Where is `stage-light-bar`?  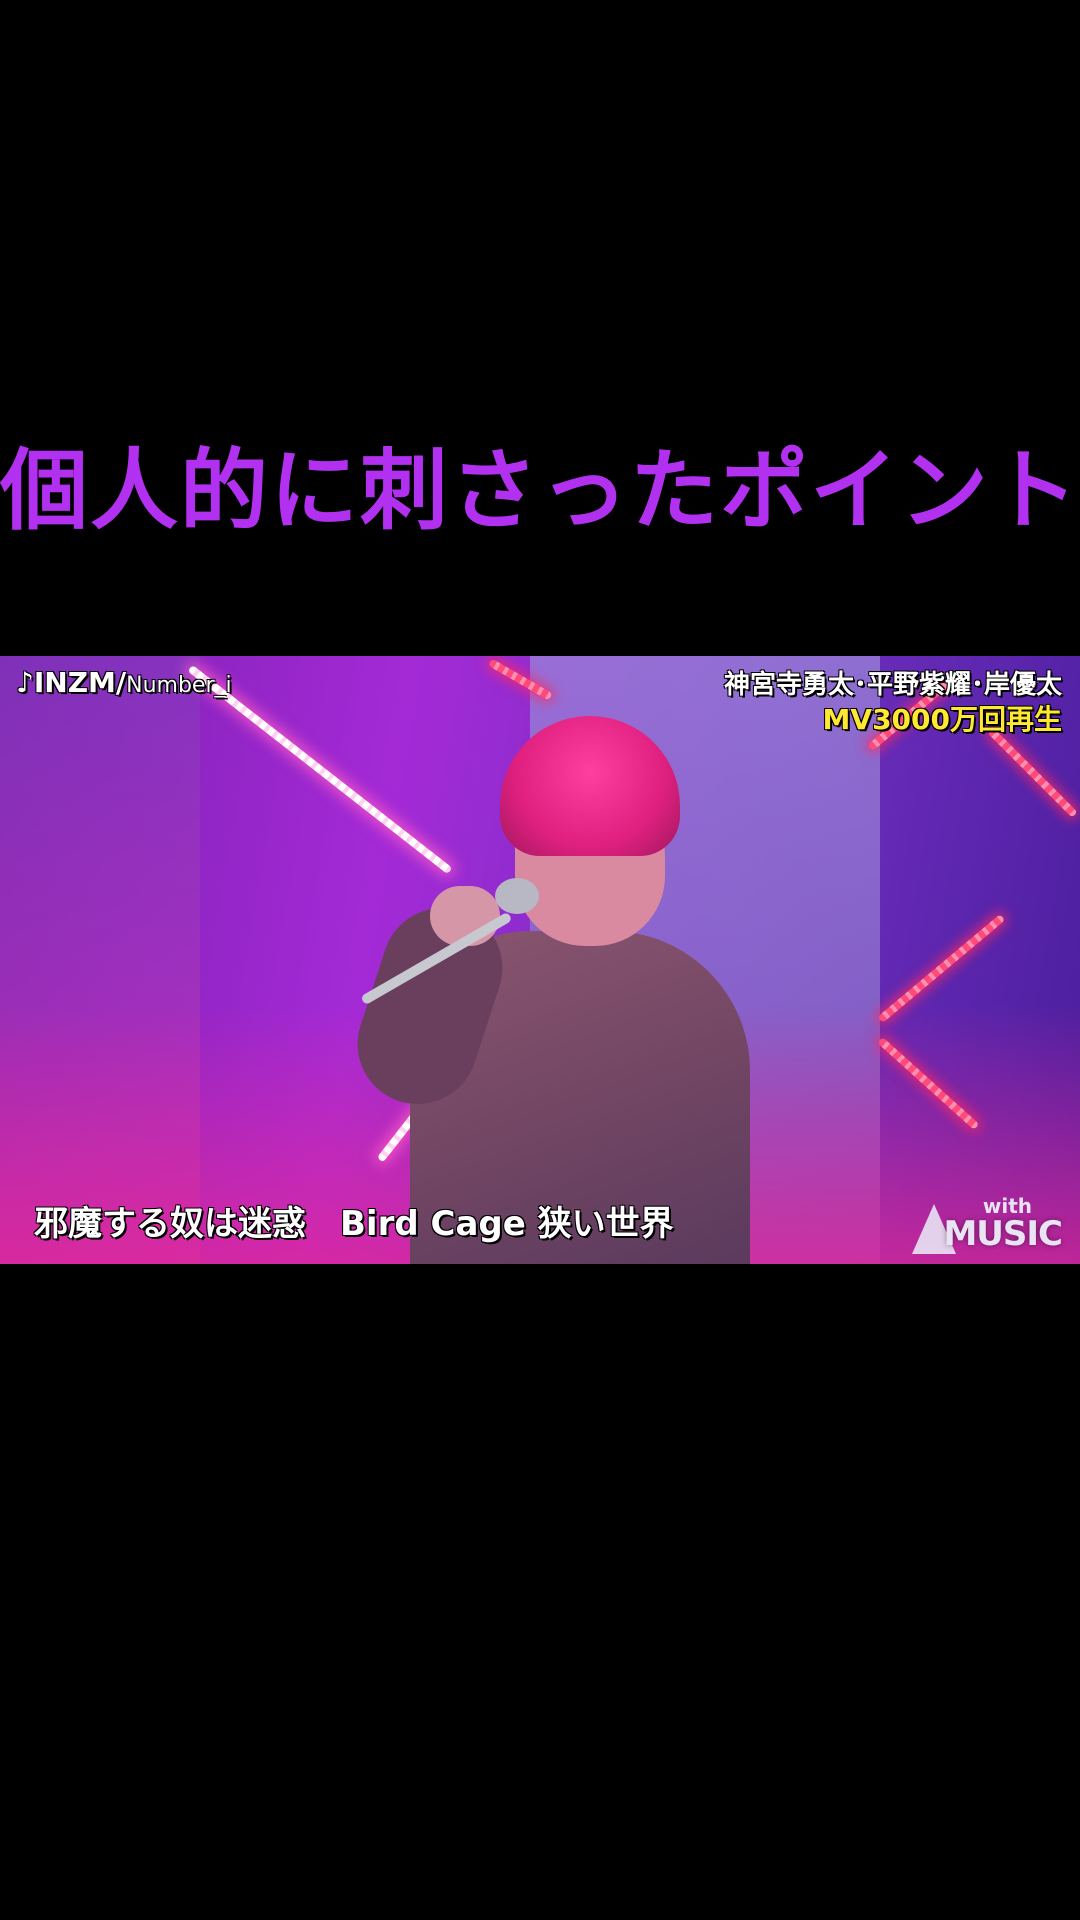
stage-light-bar is located at coordinates (1032, 772).